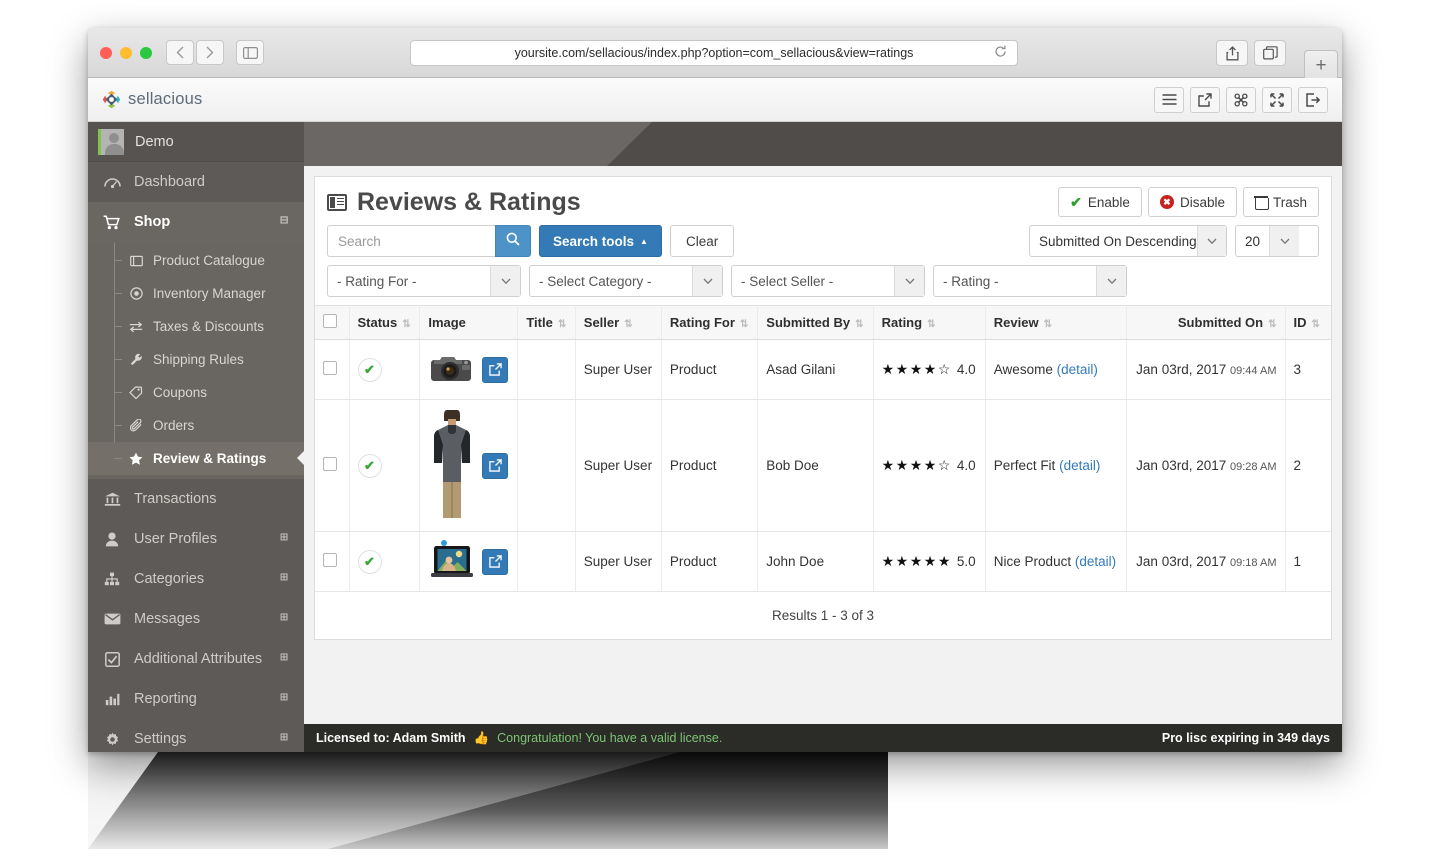 This screenshot has height=861, width=1432. Describe the element at coordinates (196, 222) in the screenshot. I see `sidebar-item-shop: Shop ⊟` at that location.